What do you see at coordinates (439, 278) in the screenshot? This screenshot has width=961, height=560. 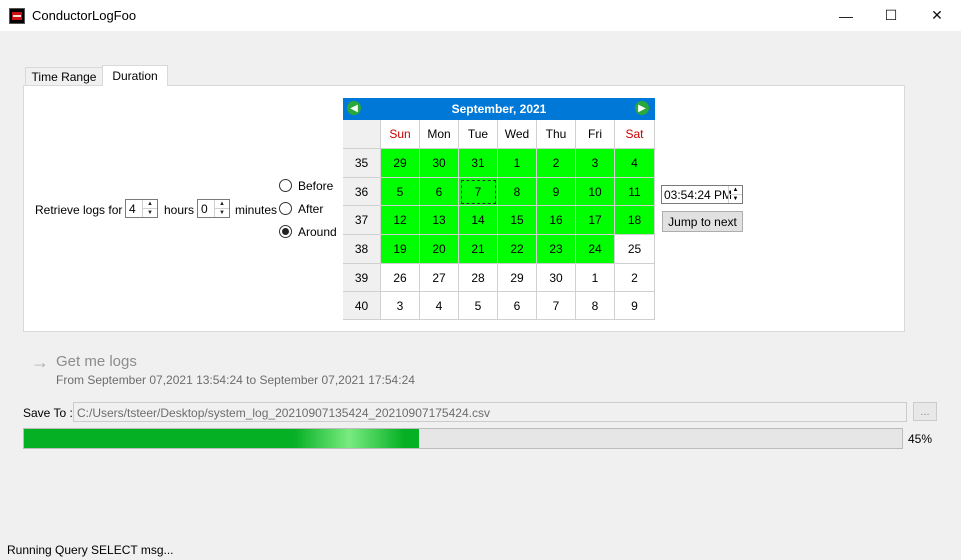 I see `calendar-day: 27` at bounding box center [439, 278].